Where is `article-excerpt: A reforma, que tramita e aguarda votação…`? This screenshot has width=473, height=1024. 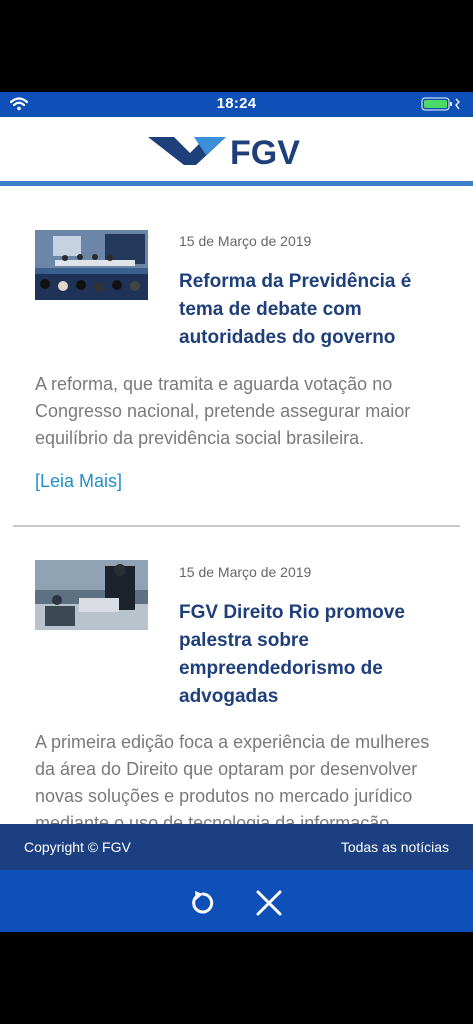
article-excerpt: A reforma, que tramita e aguarda votação… is located at coordinates (223, 411).